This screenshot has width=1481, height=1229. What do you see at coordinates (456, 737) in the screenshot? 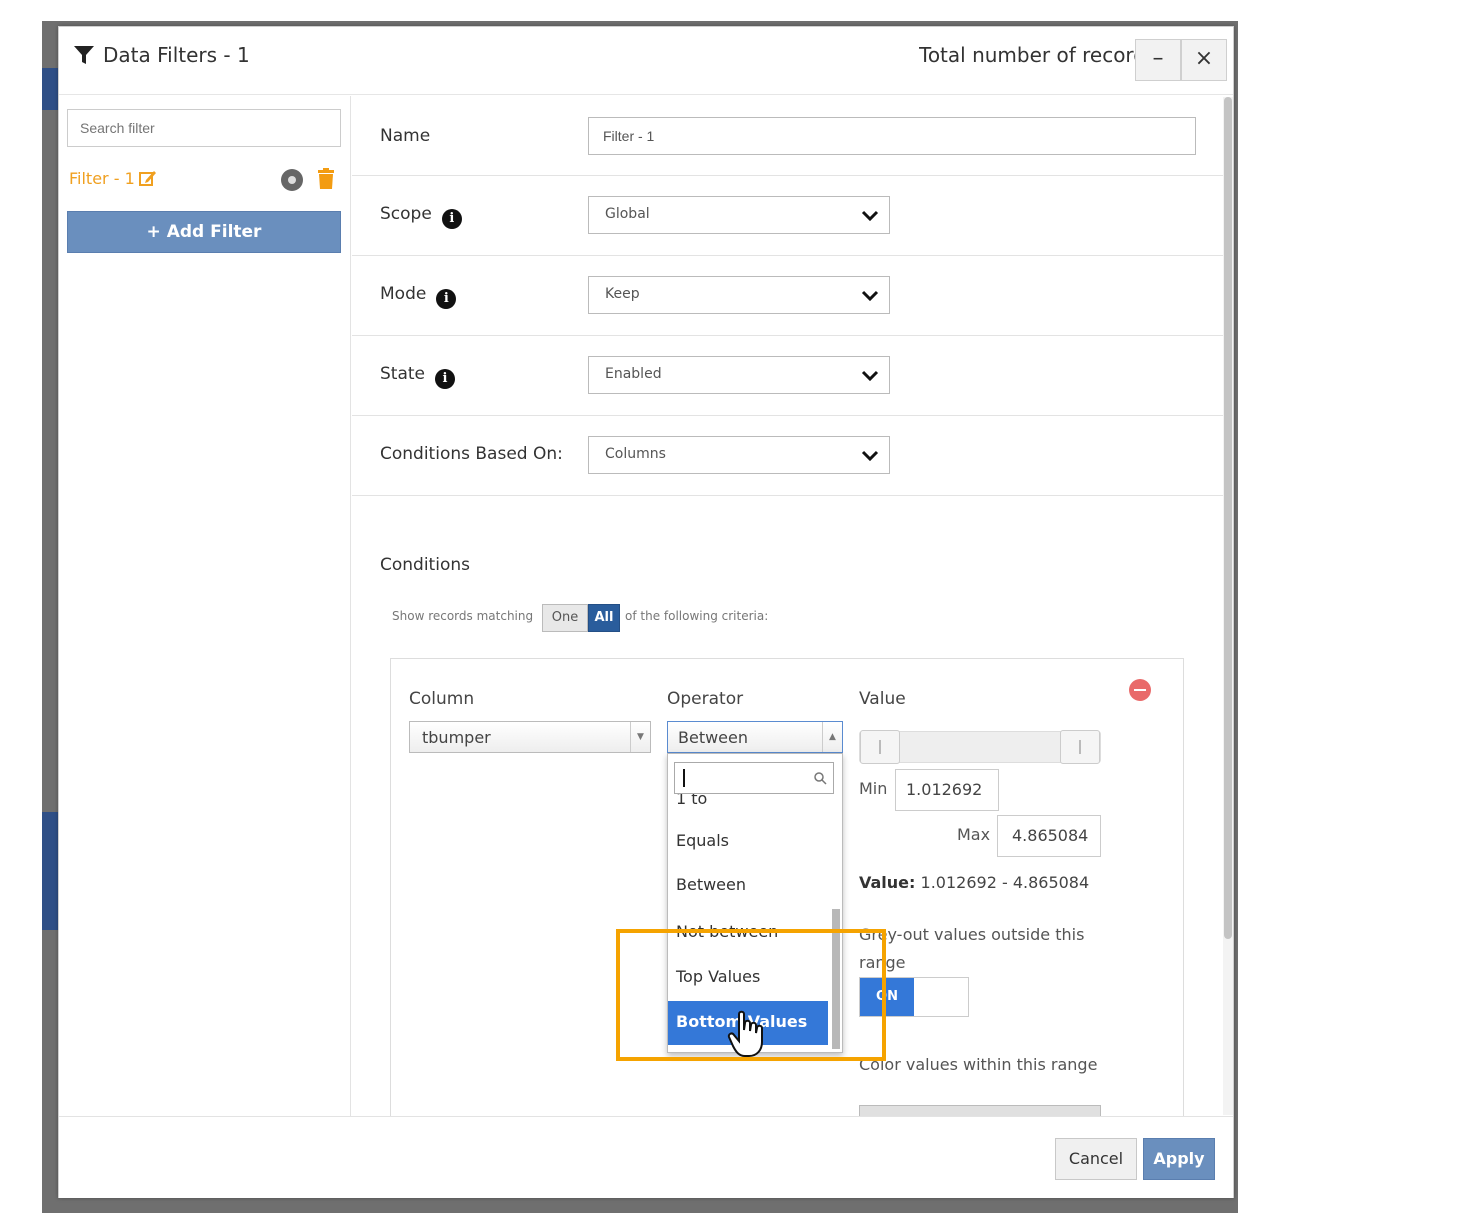
I see `column-value: tbumper` at bounding box center [456, 737].